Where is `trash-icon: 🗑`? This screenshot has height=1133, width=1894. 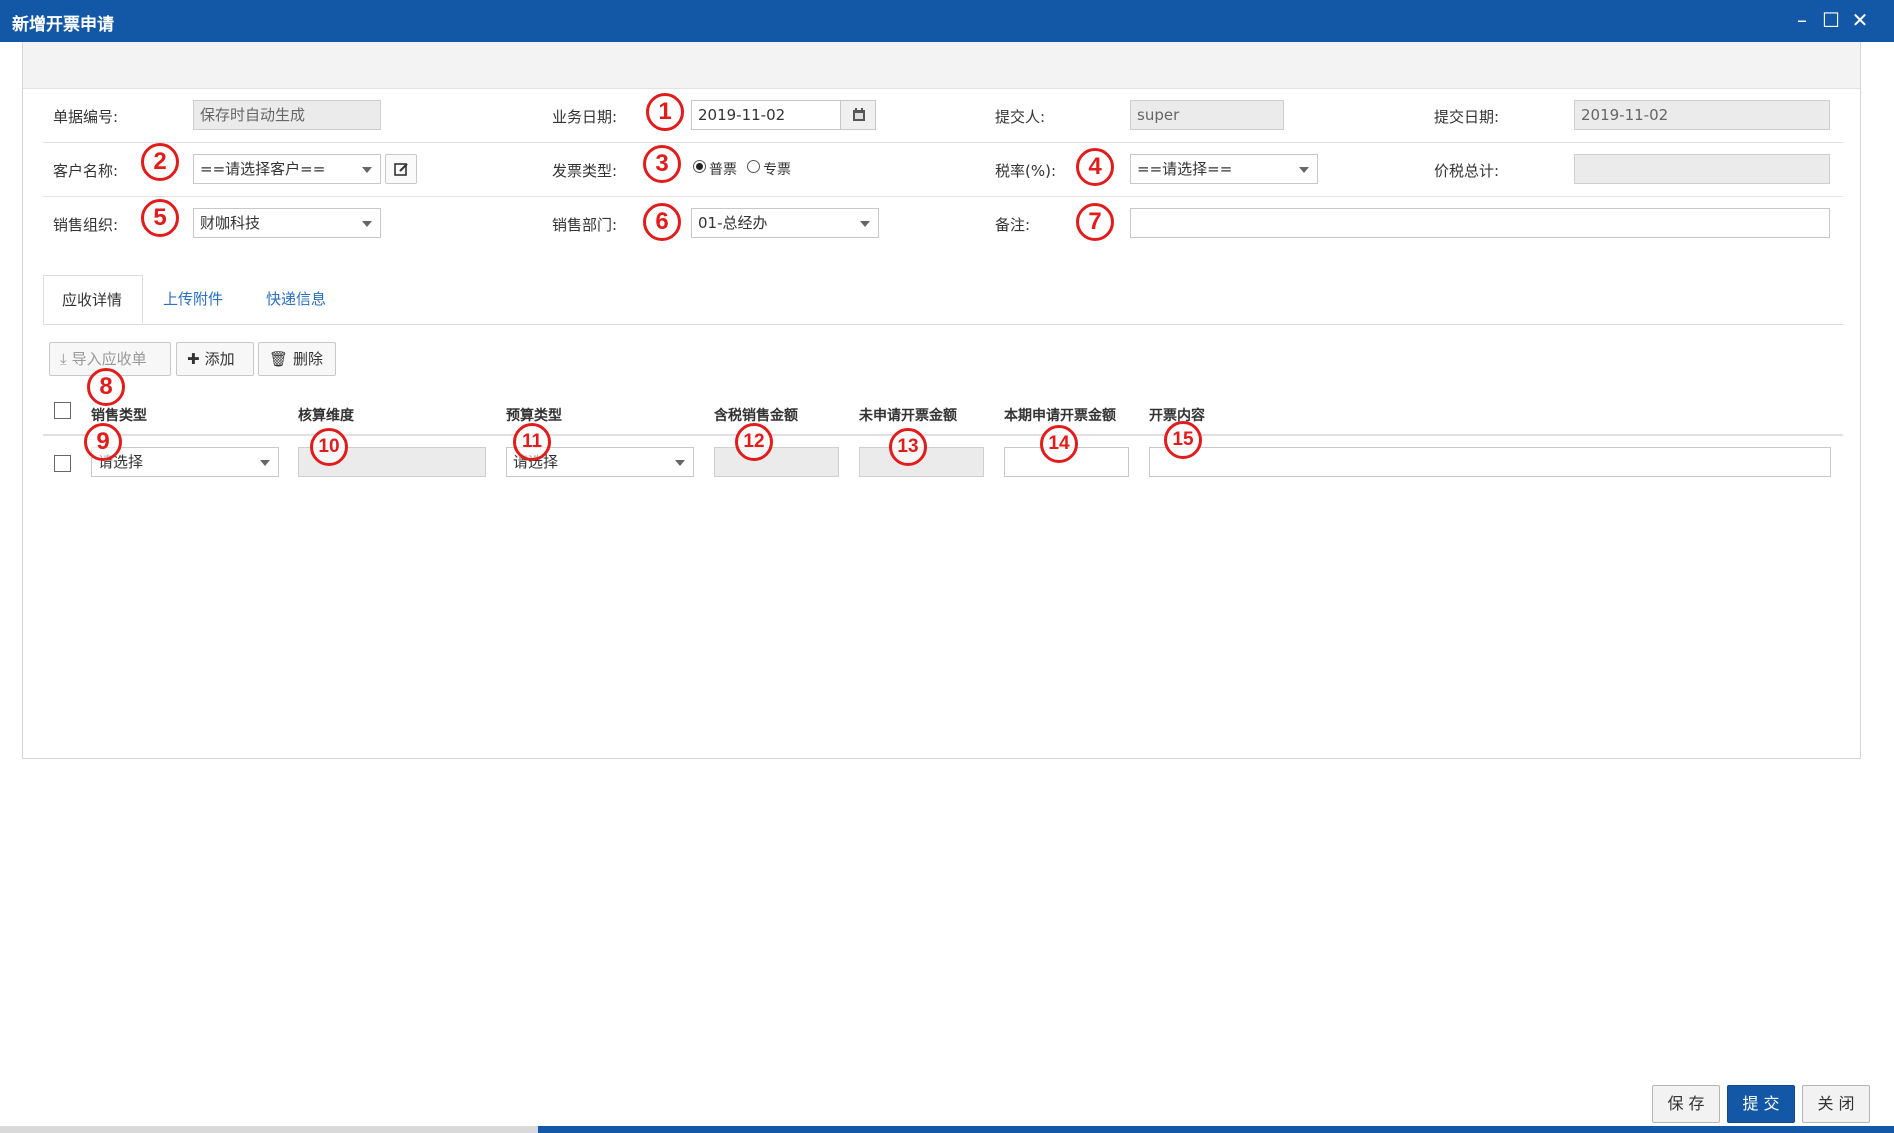 trash-icon: 🗑 is located at coordinates (279, 359).